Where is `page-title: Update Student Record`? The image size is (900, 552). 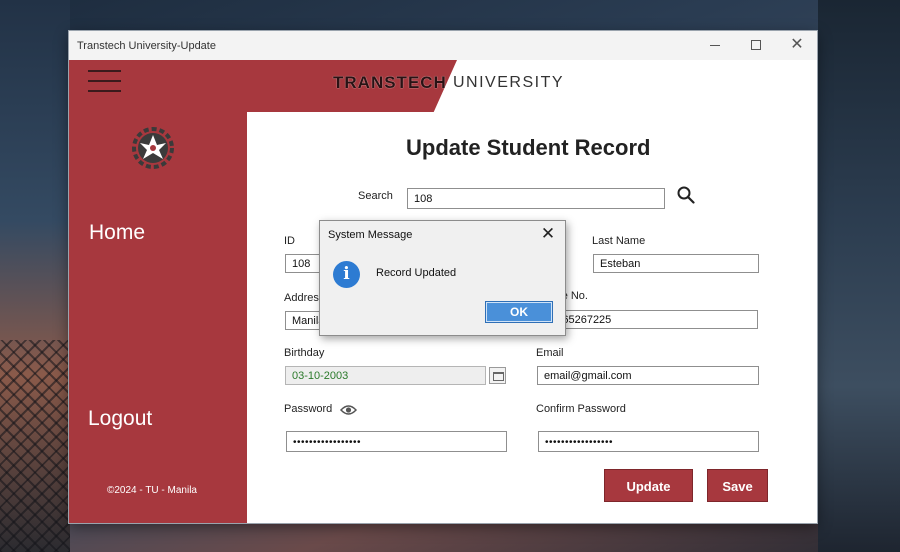 page-title: Update Student Record is located at coordinates (528, 147).